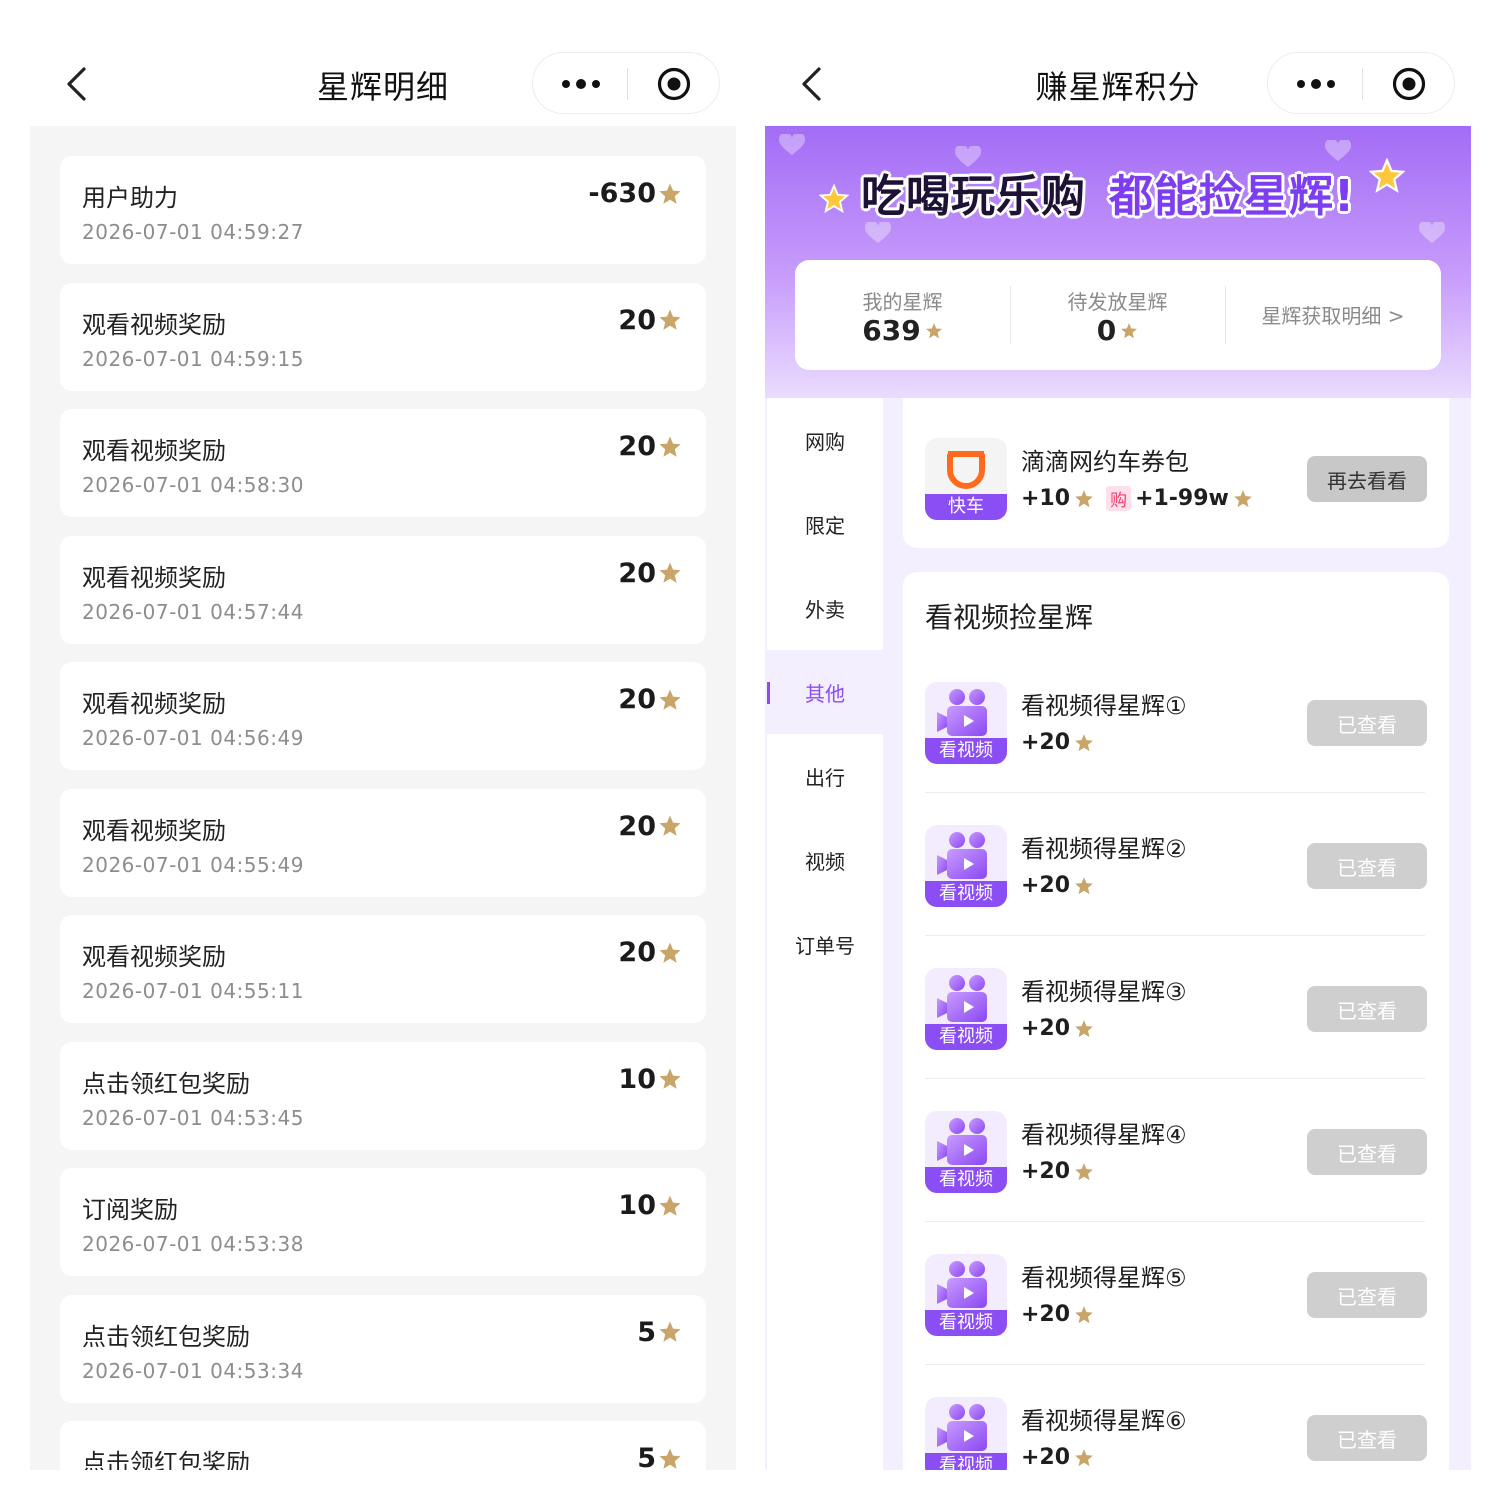 The height and width of the screenshot is (1500, 1500). I want to click on shopping-tag: 购, so click(1119, 498).